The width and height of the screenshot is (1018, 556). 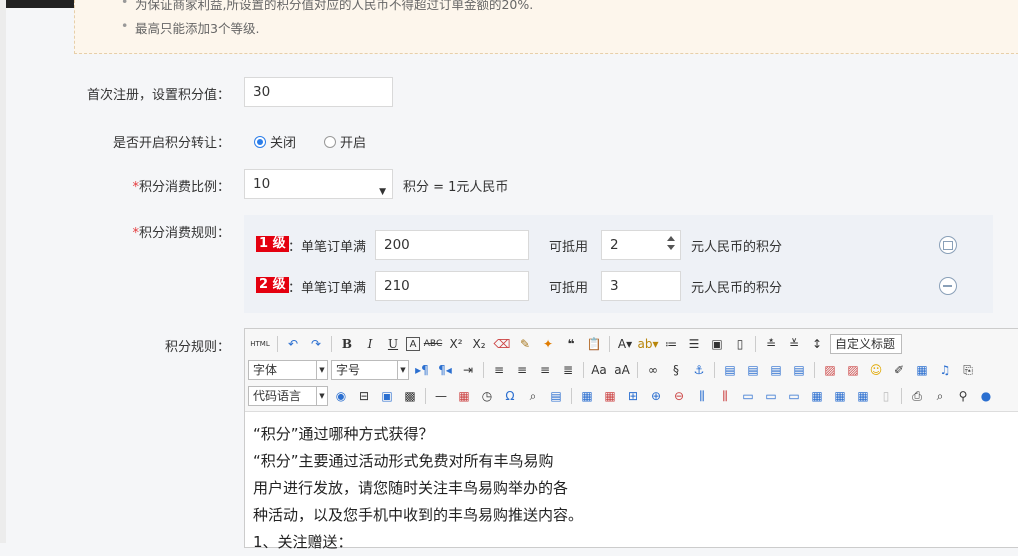 What do you see at coordinates (343, 434) in the screenshot?
I see `content-line: “积分”通过哪种方式获得？` at bounding box center [343, 434].